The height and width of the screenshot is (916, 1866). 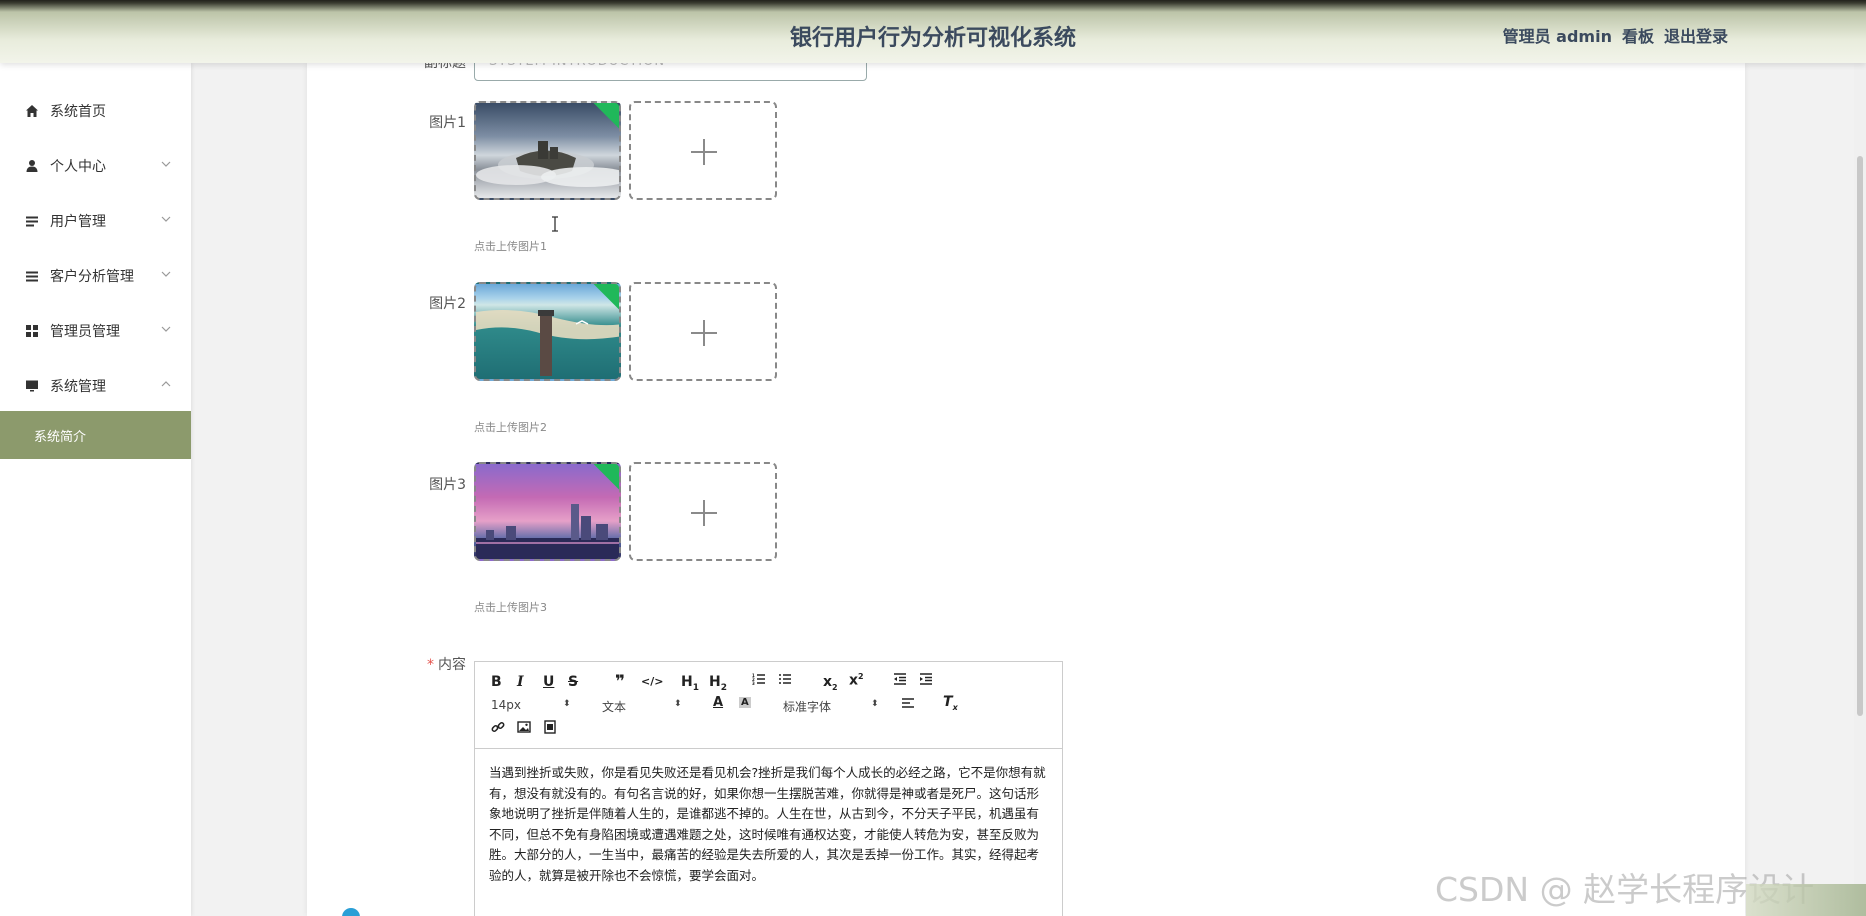 I want to click on bold-button: B, so click(x=496, y=682).